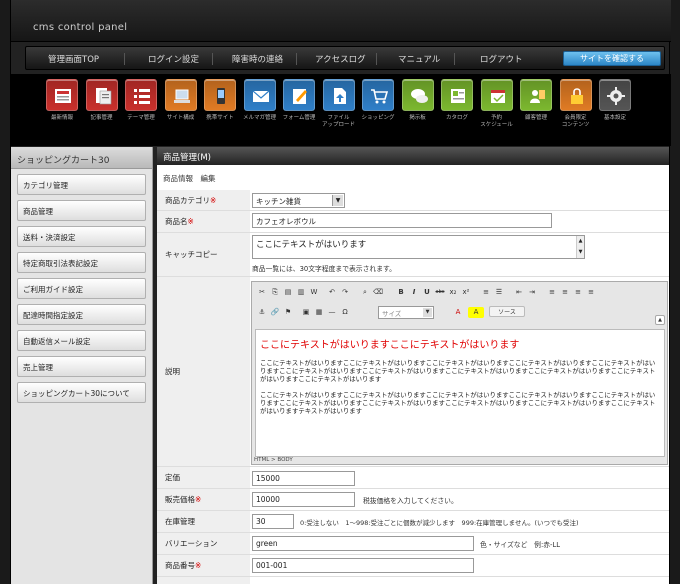 The height and width of the screenshot is (584, 680). I want to click on justify-icon: ≡, so click(591, 292).